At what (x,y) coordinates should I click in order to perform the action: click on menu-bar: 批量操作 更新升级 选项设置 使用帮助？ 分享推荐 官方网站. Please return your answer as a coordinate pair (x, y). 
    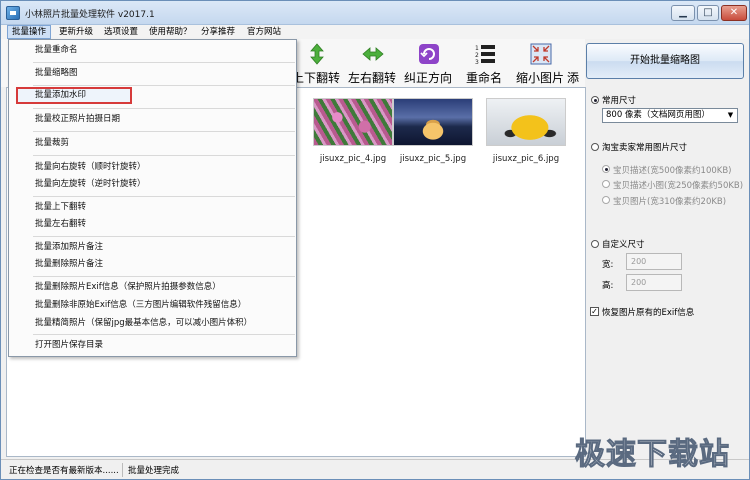
    Looking at the image, I should click on (375, 32).